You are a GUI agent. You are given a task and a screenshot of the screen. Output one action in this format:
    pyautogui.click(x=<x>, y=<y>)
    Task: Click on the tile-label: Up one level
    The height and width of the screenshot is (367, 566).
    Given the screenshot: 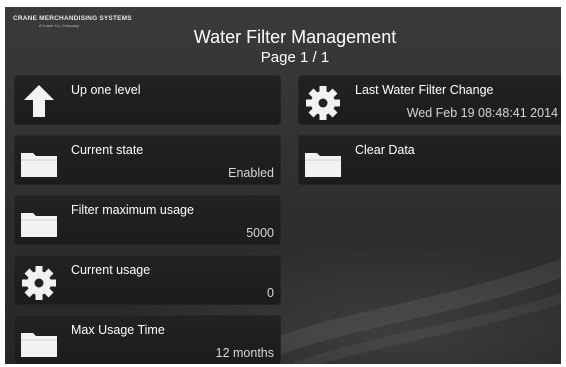 What is the action you would take?
    pyautogui.click(x=106, y=90)
    